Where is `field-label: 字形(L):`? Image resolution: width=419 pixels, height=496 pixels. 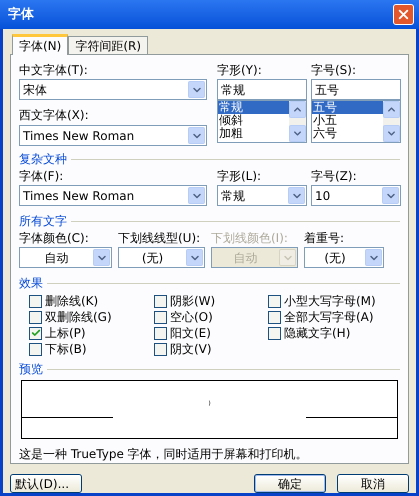
field-label: 字形(L): is located at coordinates (239, 176).